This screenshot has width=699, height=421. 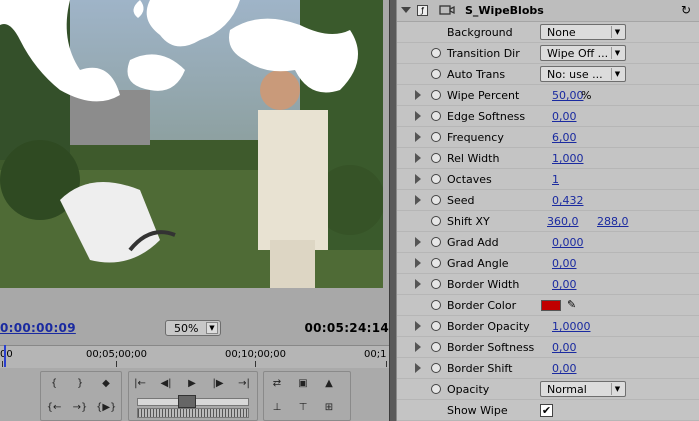 I want to click on go-to-in-icon: {←, so click(x=54, y=408).